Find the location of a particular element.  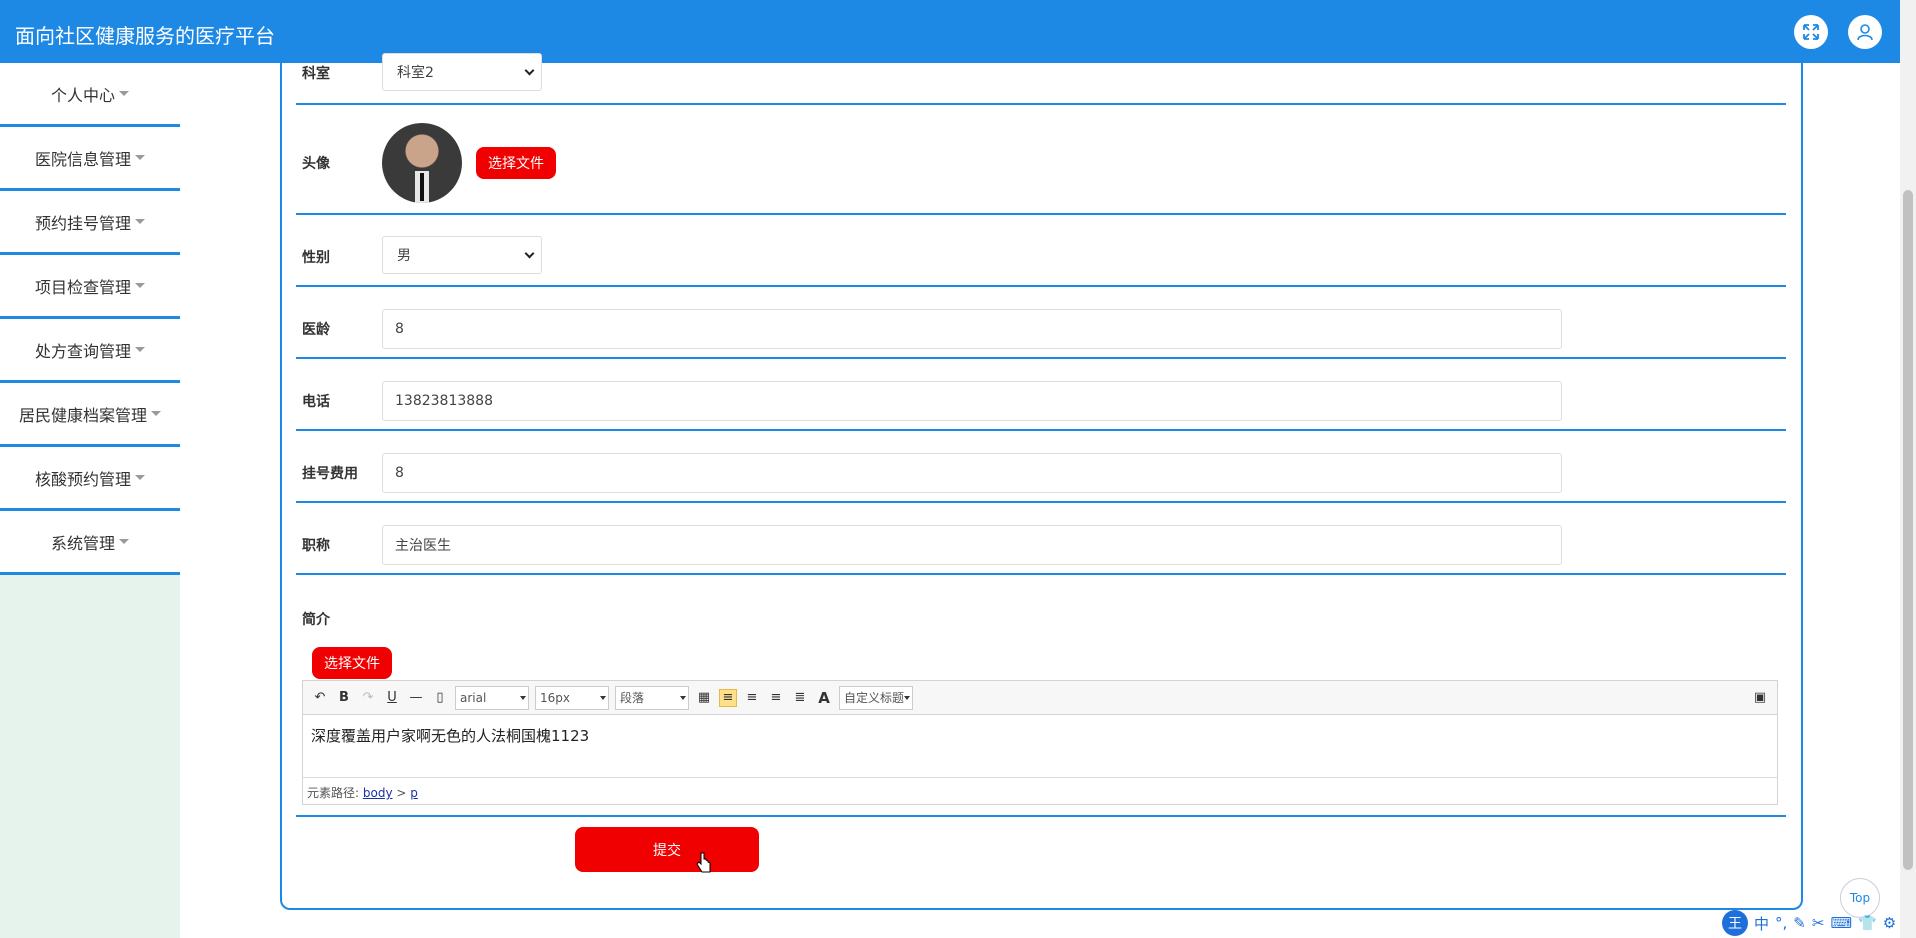

bold-icon: B is located at coordinates (344, 698).